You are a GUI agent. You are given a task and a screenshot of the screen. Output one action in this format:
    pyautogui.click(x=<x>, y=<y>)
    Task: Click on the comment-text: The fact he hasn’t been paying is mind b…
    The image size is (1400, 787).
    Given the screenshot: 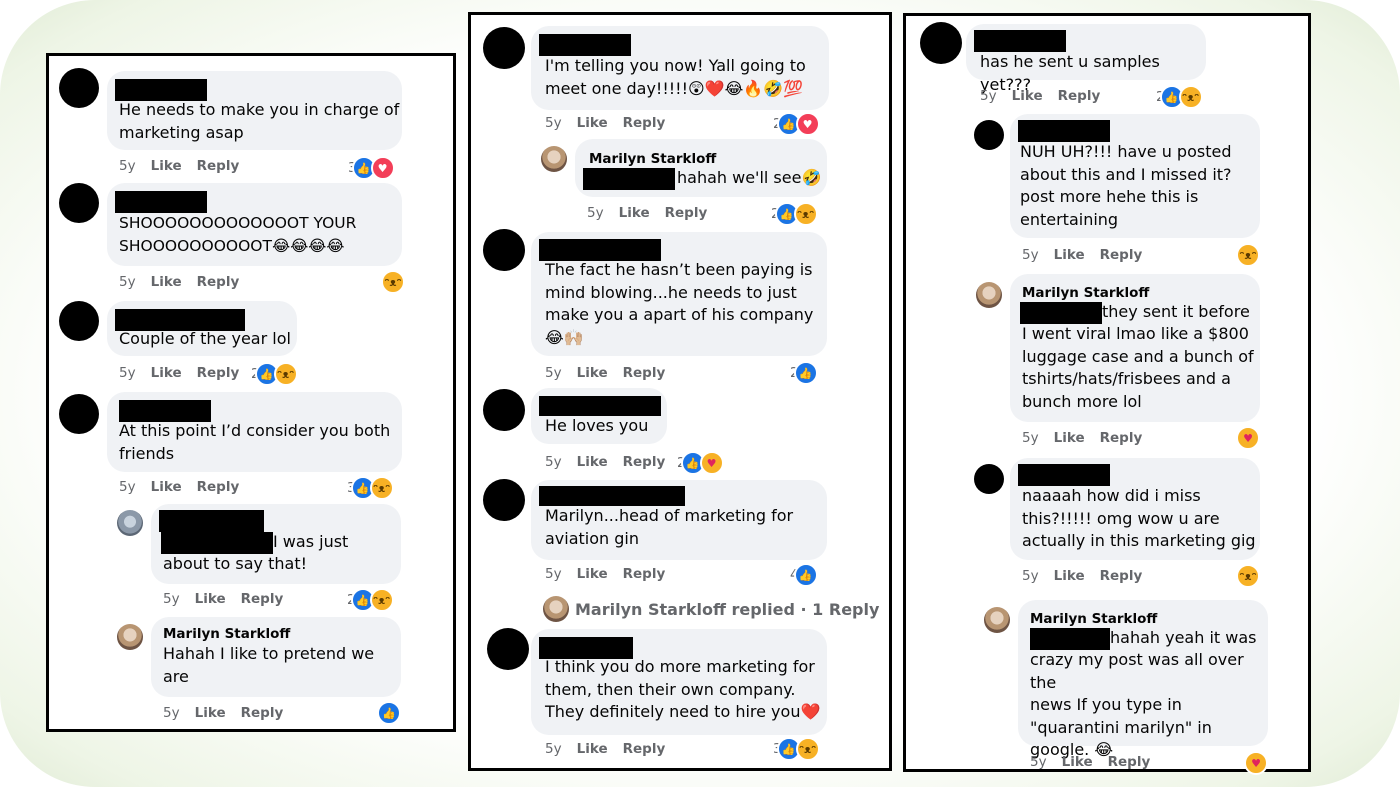 What is the action you would take?
    pyautogui.click(x=679, y=303)
    